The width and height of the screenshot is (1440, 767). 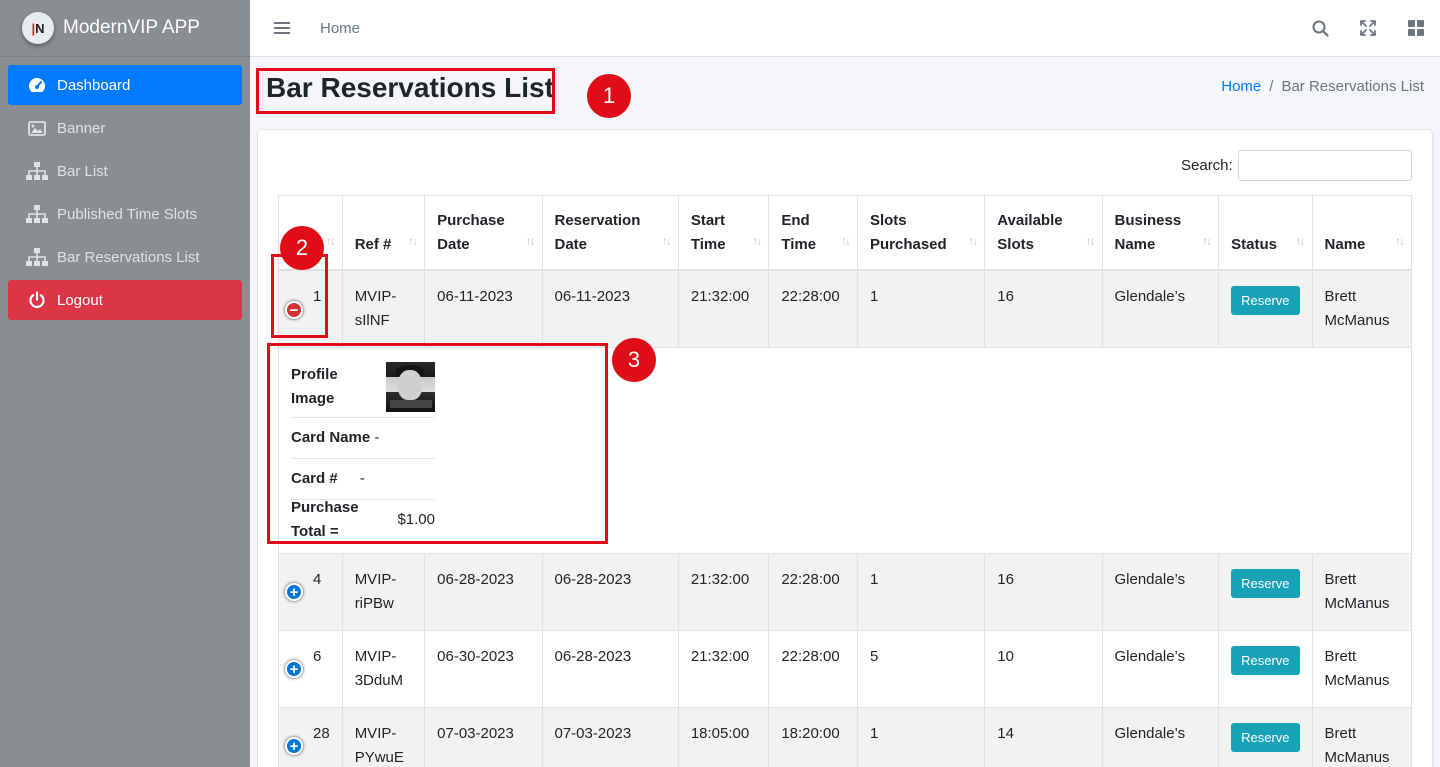 What do you see at coordinates (282, 28) in the screenshot?
I see `menu-icon` at bounding box center [282, 28].